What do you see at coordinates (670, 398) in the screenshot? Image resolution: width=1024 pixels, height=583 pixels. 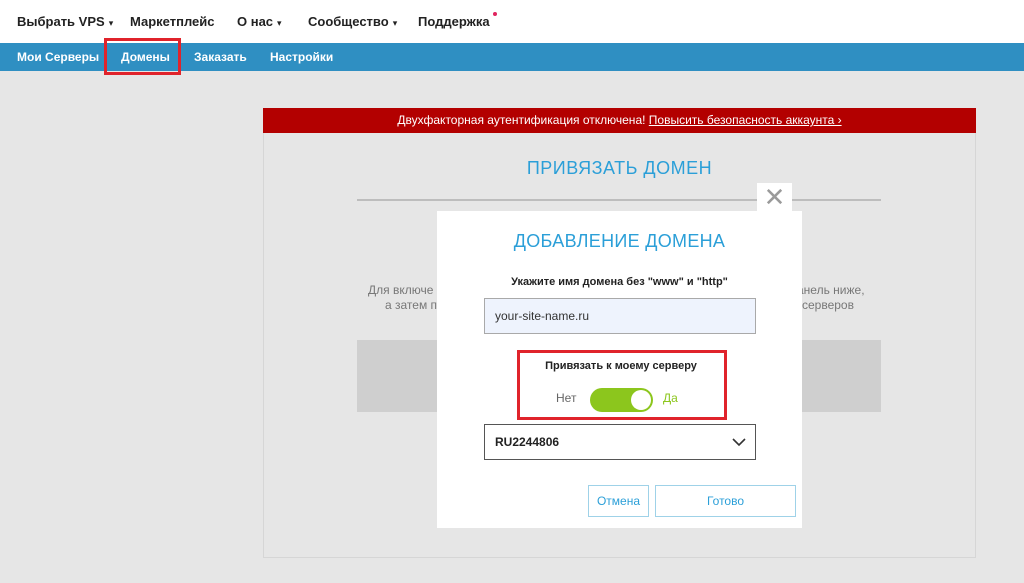 I see `toggle-on-label: Да` at bounding box center [670, 398].